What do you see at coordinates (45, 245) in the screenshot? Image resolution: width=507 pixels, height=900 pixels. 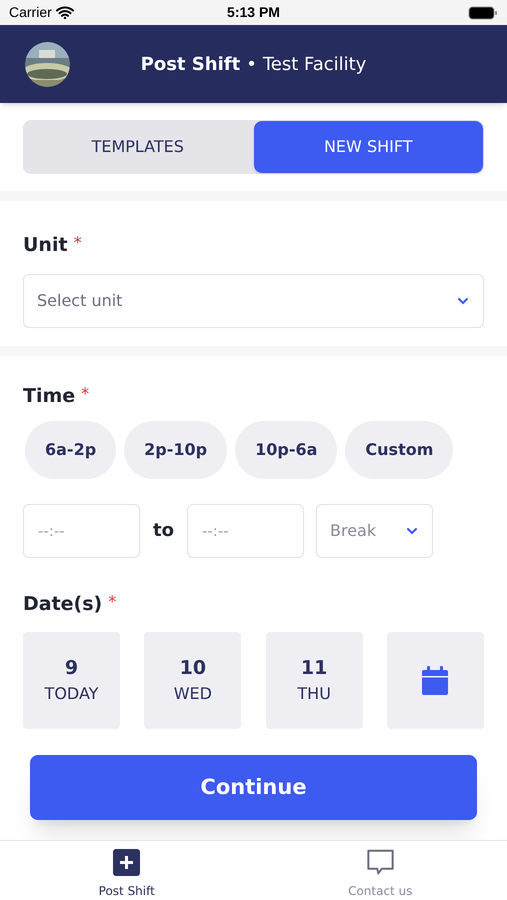 I see `field-label: Unit` at bounding box center [45, 245].